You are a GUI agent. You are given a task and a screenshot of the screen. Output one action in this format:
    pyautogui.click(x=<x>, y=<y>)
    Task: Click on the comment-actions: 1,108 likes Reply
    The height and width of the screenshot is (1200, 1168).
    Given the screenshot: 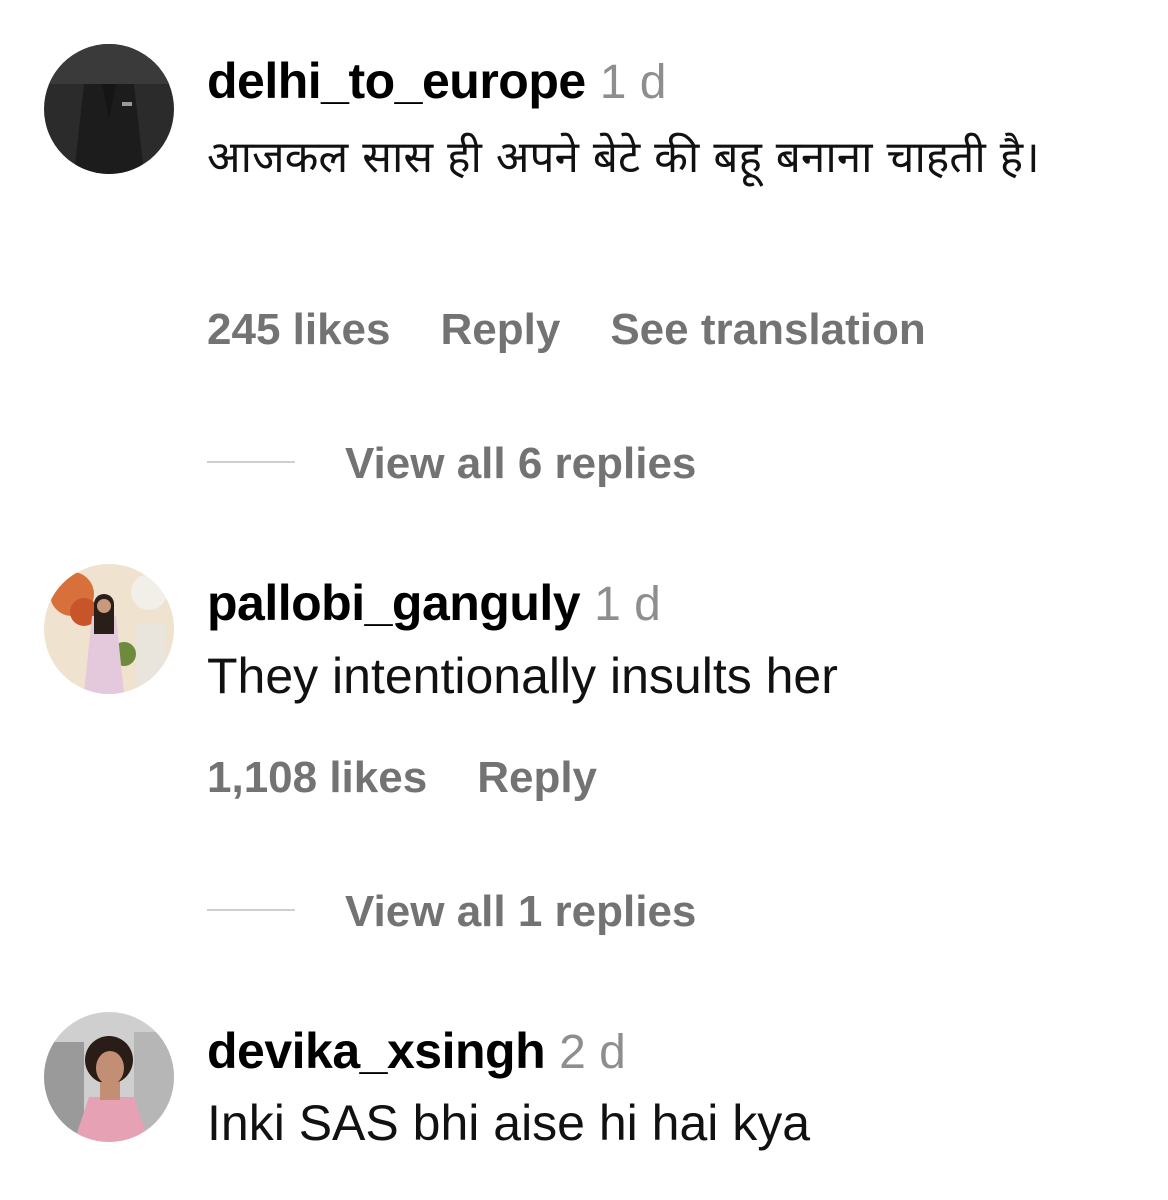 What is the action you would take?
    pyautogui.click(x=427, y=778)
    